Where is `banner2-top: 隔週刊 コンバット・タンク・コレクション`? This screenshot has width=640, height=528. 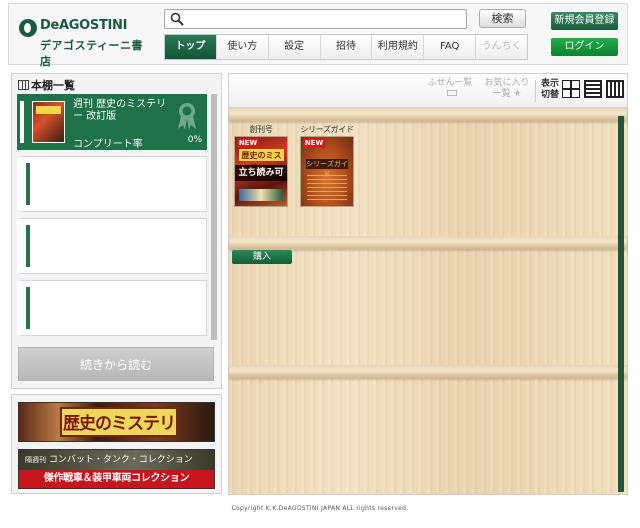 banner2-top: 隔週刊 コンバット・タンク・コレクション is located at coordinates (116, 460).